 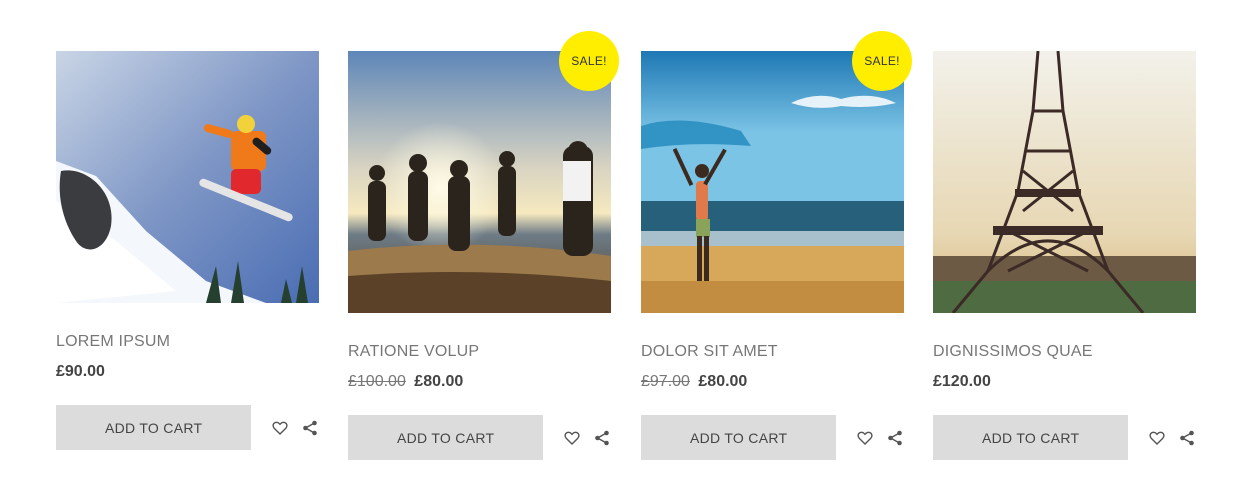 I want to click on eiffel-tower-photo, so click(x=1064, y=182).